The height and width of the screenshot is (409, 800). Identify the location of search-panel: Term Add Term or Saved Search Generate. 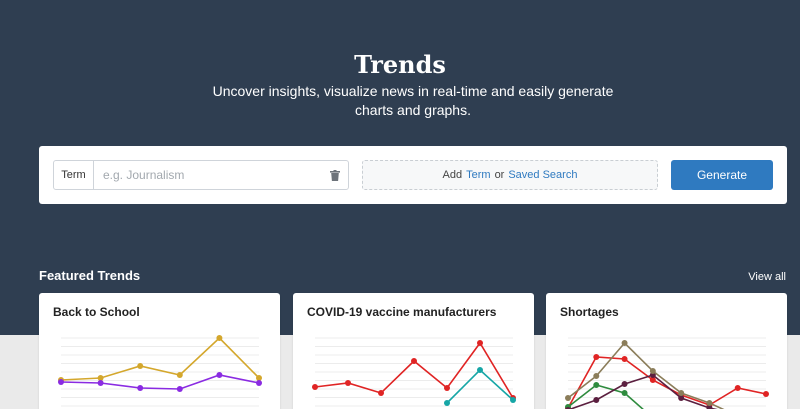
(413, 175).